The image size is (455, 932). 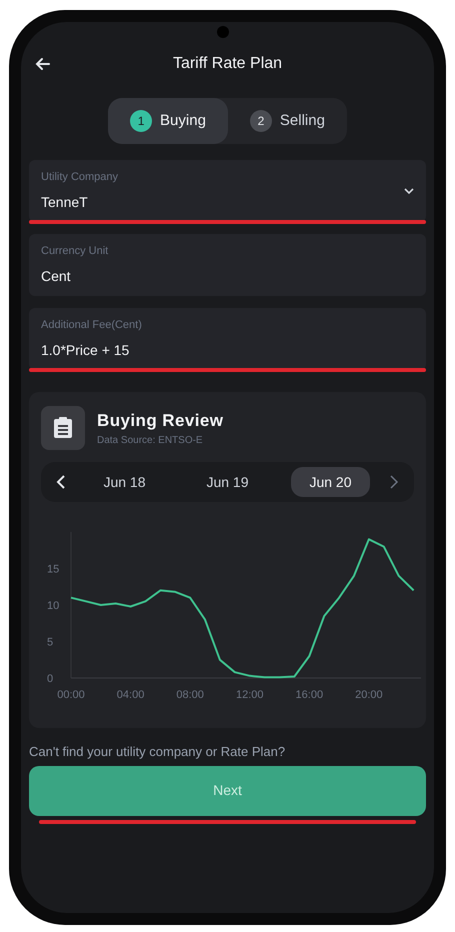 What do you see at coordinates (50, 642) in the screenshot?
I see `y-tick-label: 5` at bounding box center [50, 642].